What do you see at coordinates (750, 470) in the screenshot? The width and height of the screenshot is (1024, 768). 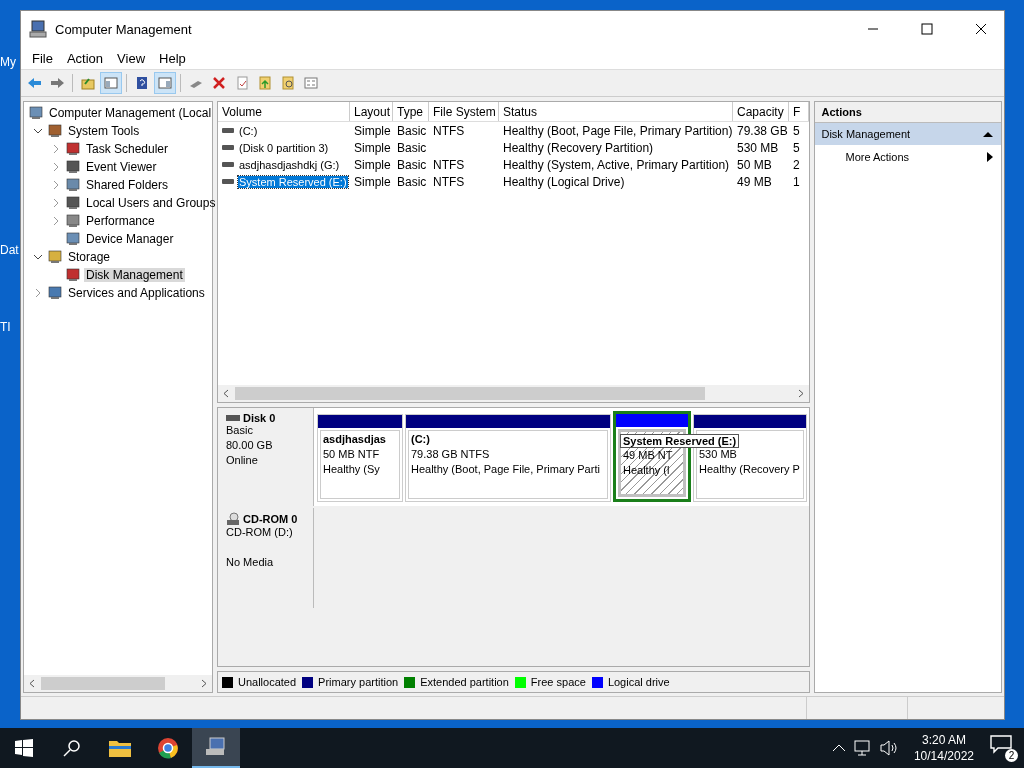 I see `partition-status: Healthy (Recovery P` at bounding box center [750, 470].